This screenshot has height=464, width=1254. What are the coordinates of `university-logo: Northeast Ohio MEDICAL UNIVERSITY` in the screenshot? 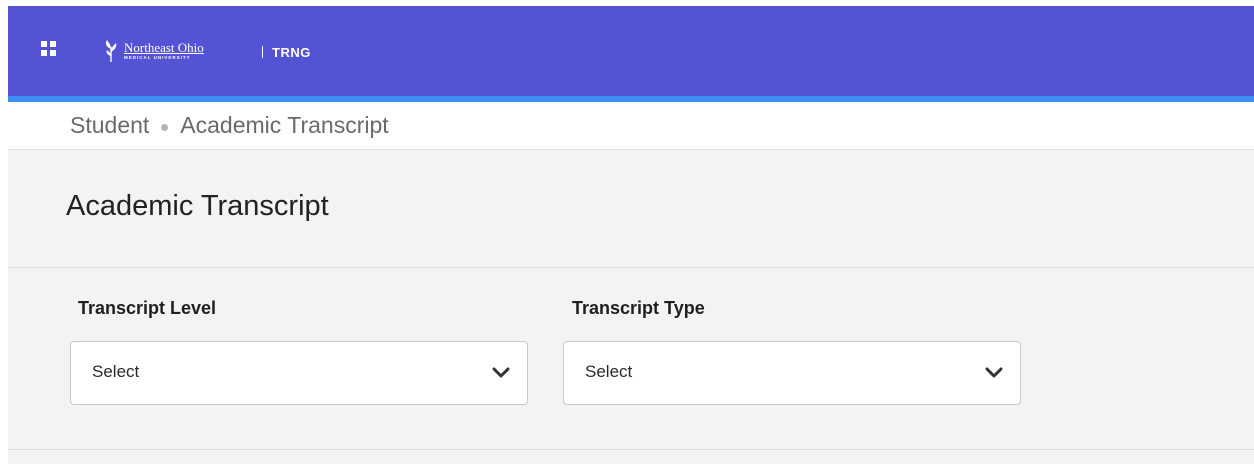 It's located at (154, 51).